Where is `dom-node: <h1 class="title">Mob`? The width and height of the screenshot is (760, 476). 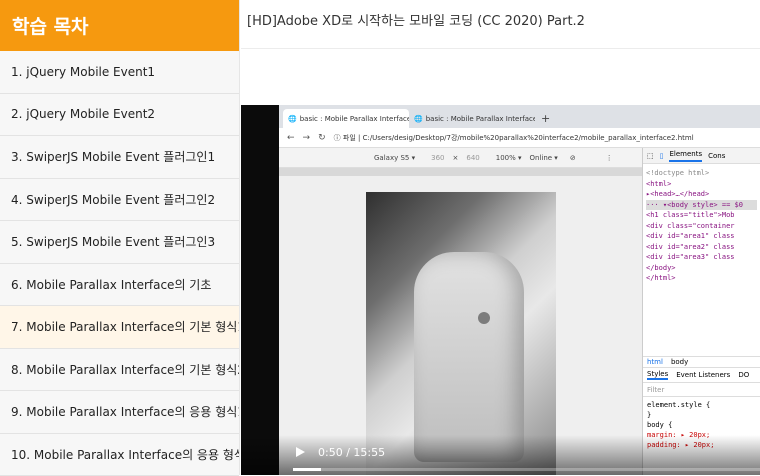
dom-node: <h1 class="title">Mob is located at coordinates (701, 215).